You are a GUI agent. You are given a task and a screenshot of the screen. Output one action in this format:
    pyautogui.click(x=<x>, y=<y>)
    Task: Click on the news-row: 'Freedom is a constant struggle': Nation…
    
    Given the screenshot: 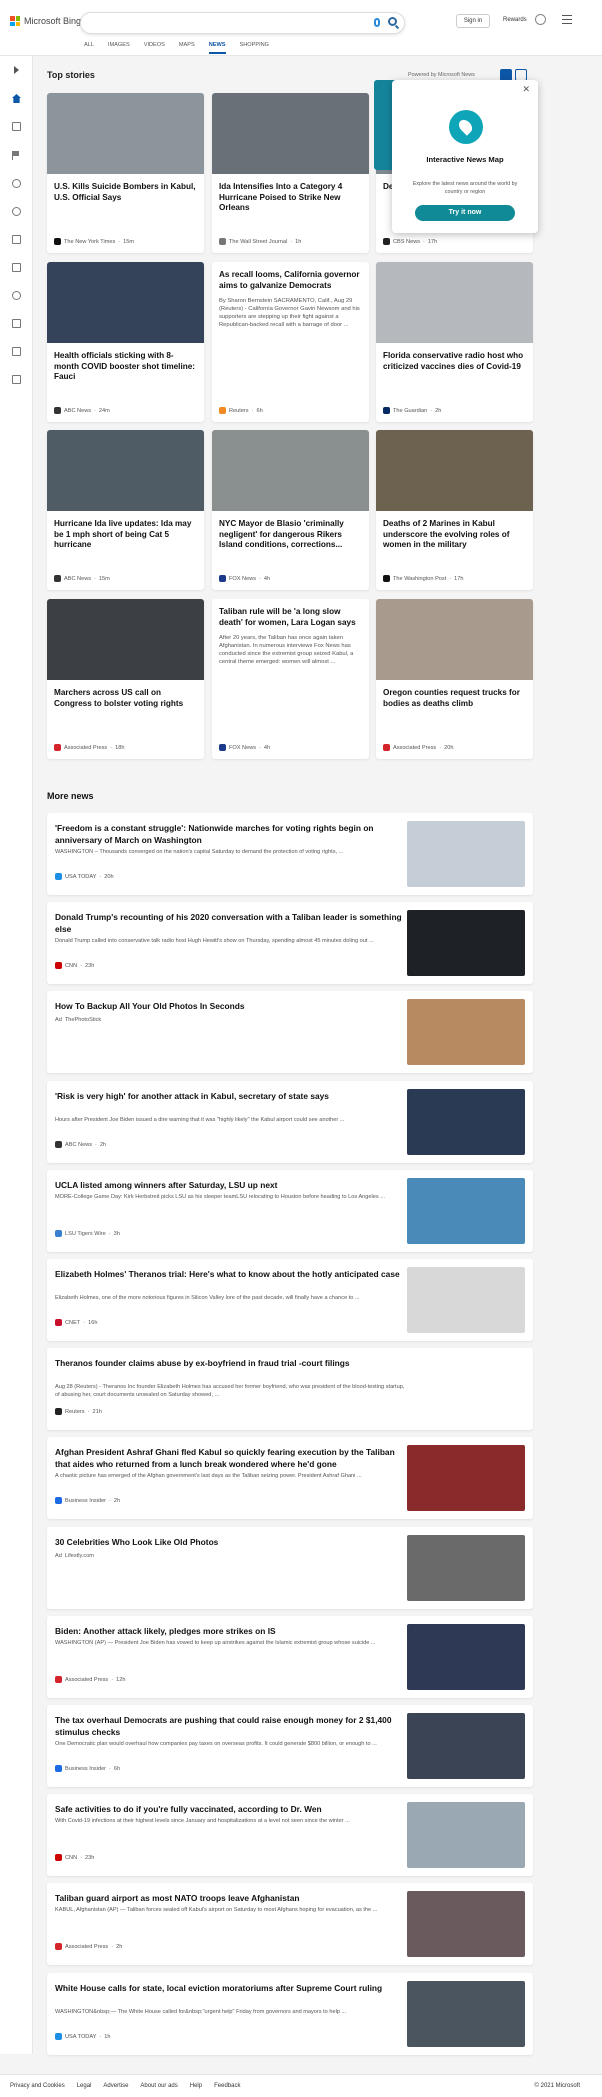 What is the action you would take?
    pyautogui.click(x=290, y=854)
    